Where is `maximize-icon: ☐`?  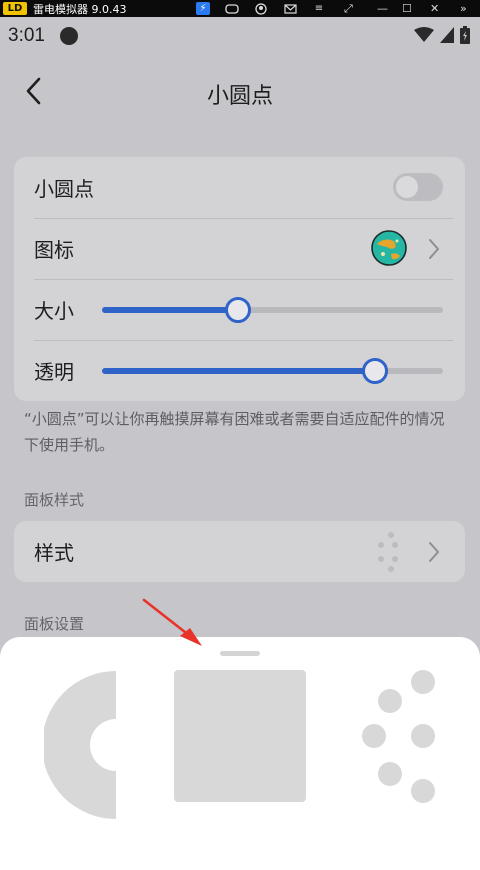 maximize-icon: ☐ is located at coordinates (407, 8).